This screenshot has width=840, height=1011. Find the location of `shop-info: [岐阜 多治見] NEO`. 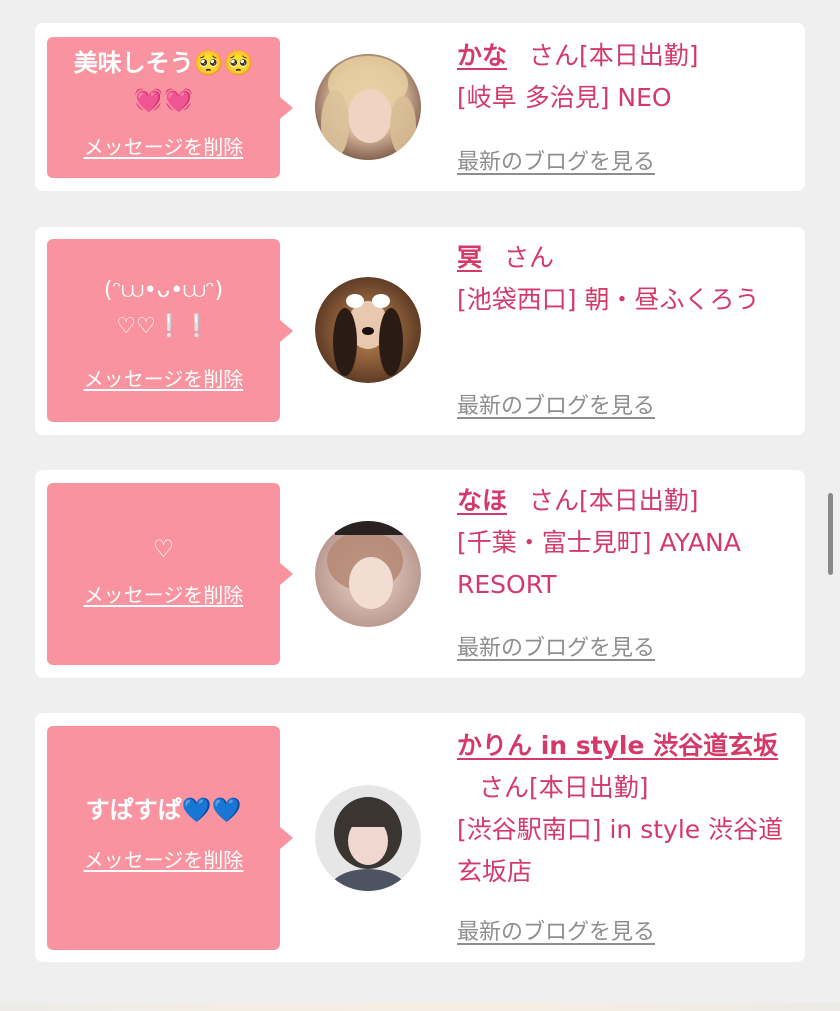

shop-info: [岐阜 多治見] NEO is located at coordinates (564, 97).